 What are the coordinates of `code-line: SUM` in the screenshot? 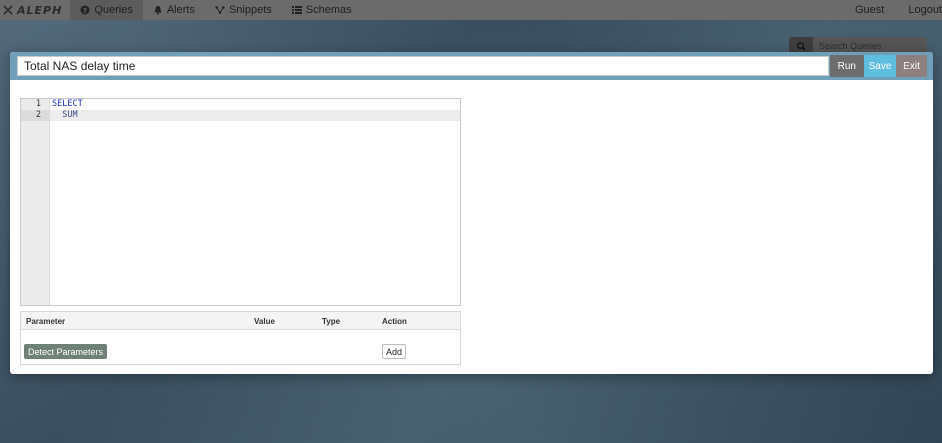 It's located at (255, 115).